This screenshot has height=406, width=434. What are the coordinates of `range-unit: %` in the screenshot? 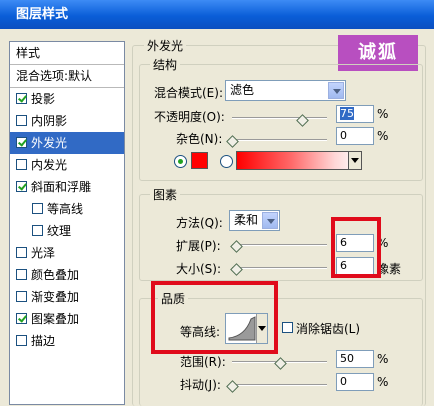 It's located at (383, 359).